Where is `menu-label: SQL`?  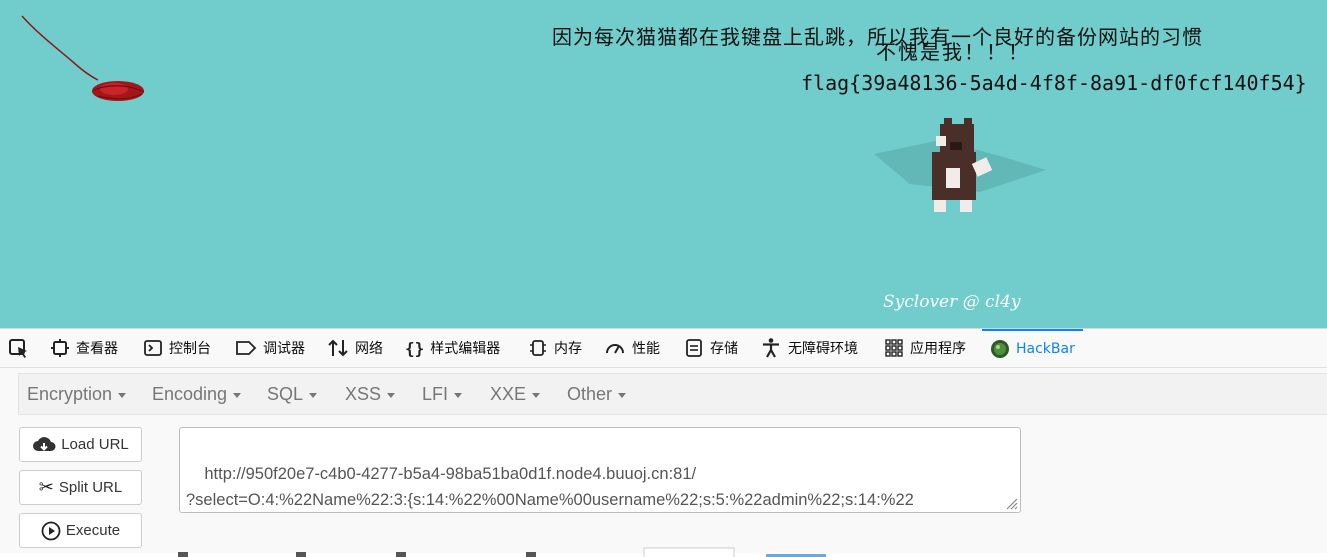
menu-label: SQL is located at coordinates (285, 393).